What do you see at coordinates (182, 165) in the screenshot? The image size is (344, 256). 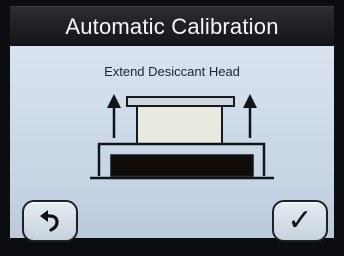 I see `desiccant-chamber` at bounding box center [182, 165].